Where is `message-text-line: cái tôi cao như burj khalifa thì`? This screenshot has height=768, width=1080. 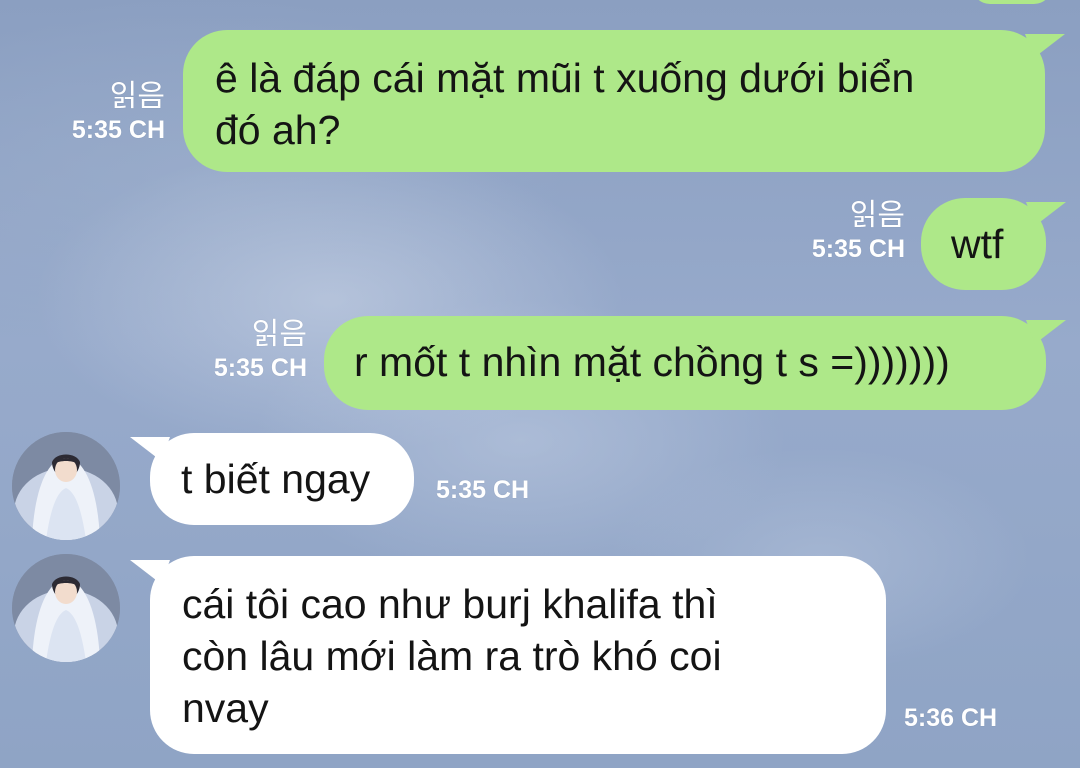 message-text-line: cái tôi cao như burj khalifa thì is located at coordinates (450, 604).